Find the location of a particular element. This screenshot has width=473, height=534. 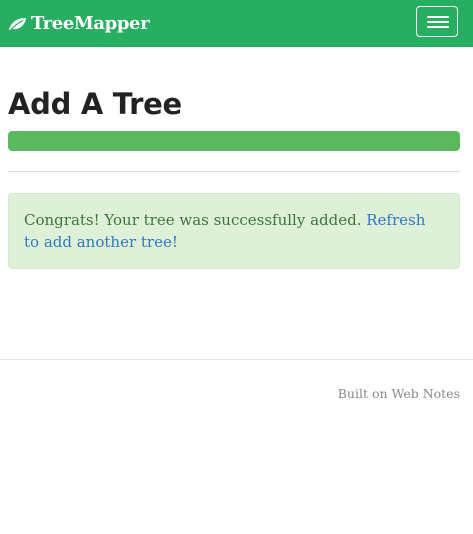

brand-link: TreeMapper is located at coordinates (79, 23).